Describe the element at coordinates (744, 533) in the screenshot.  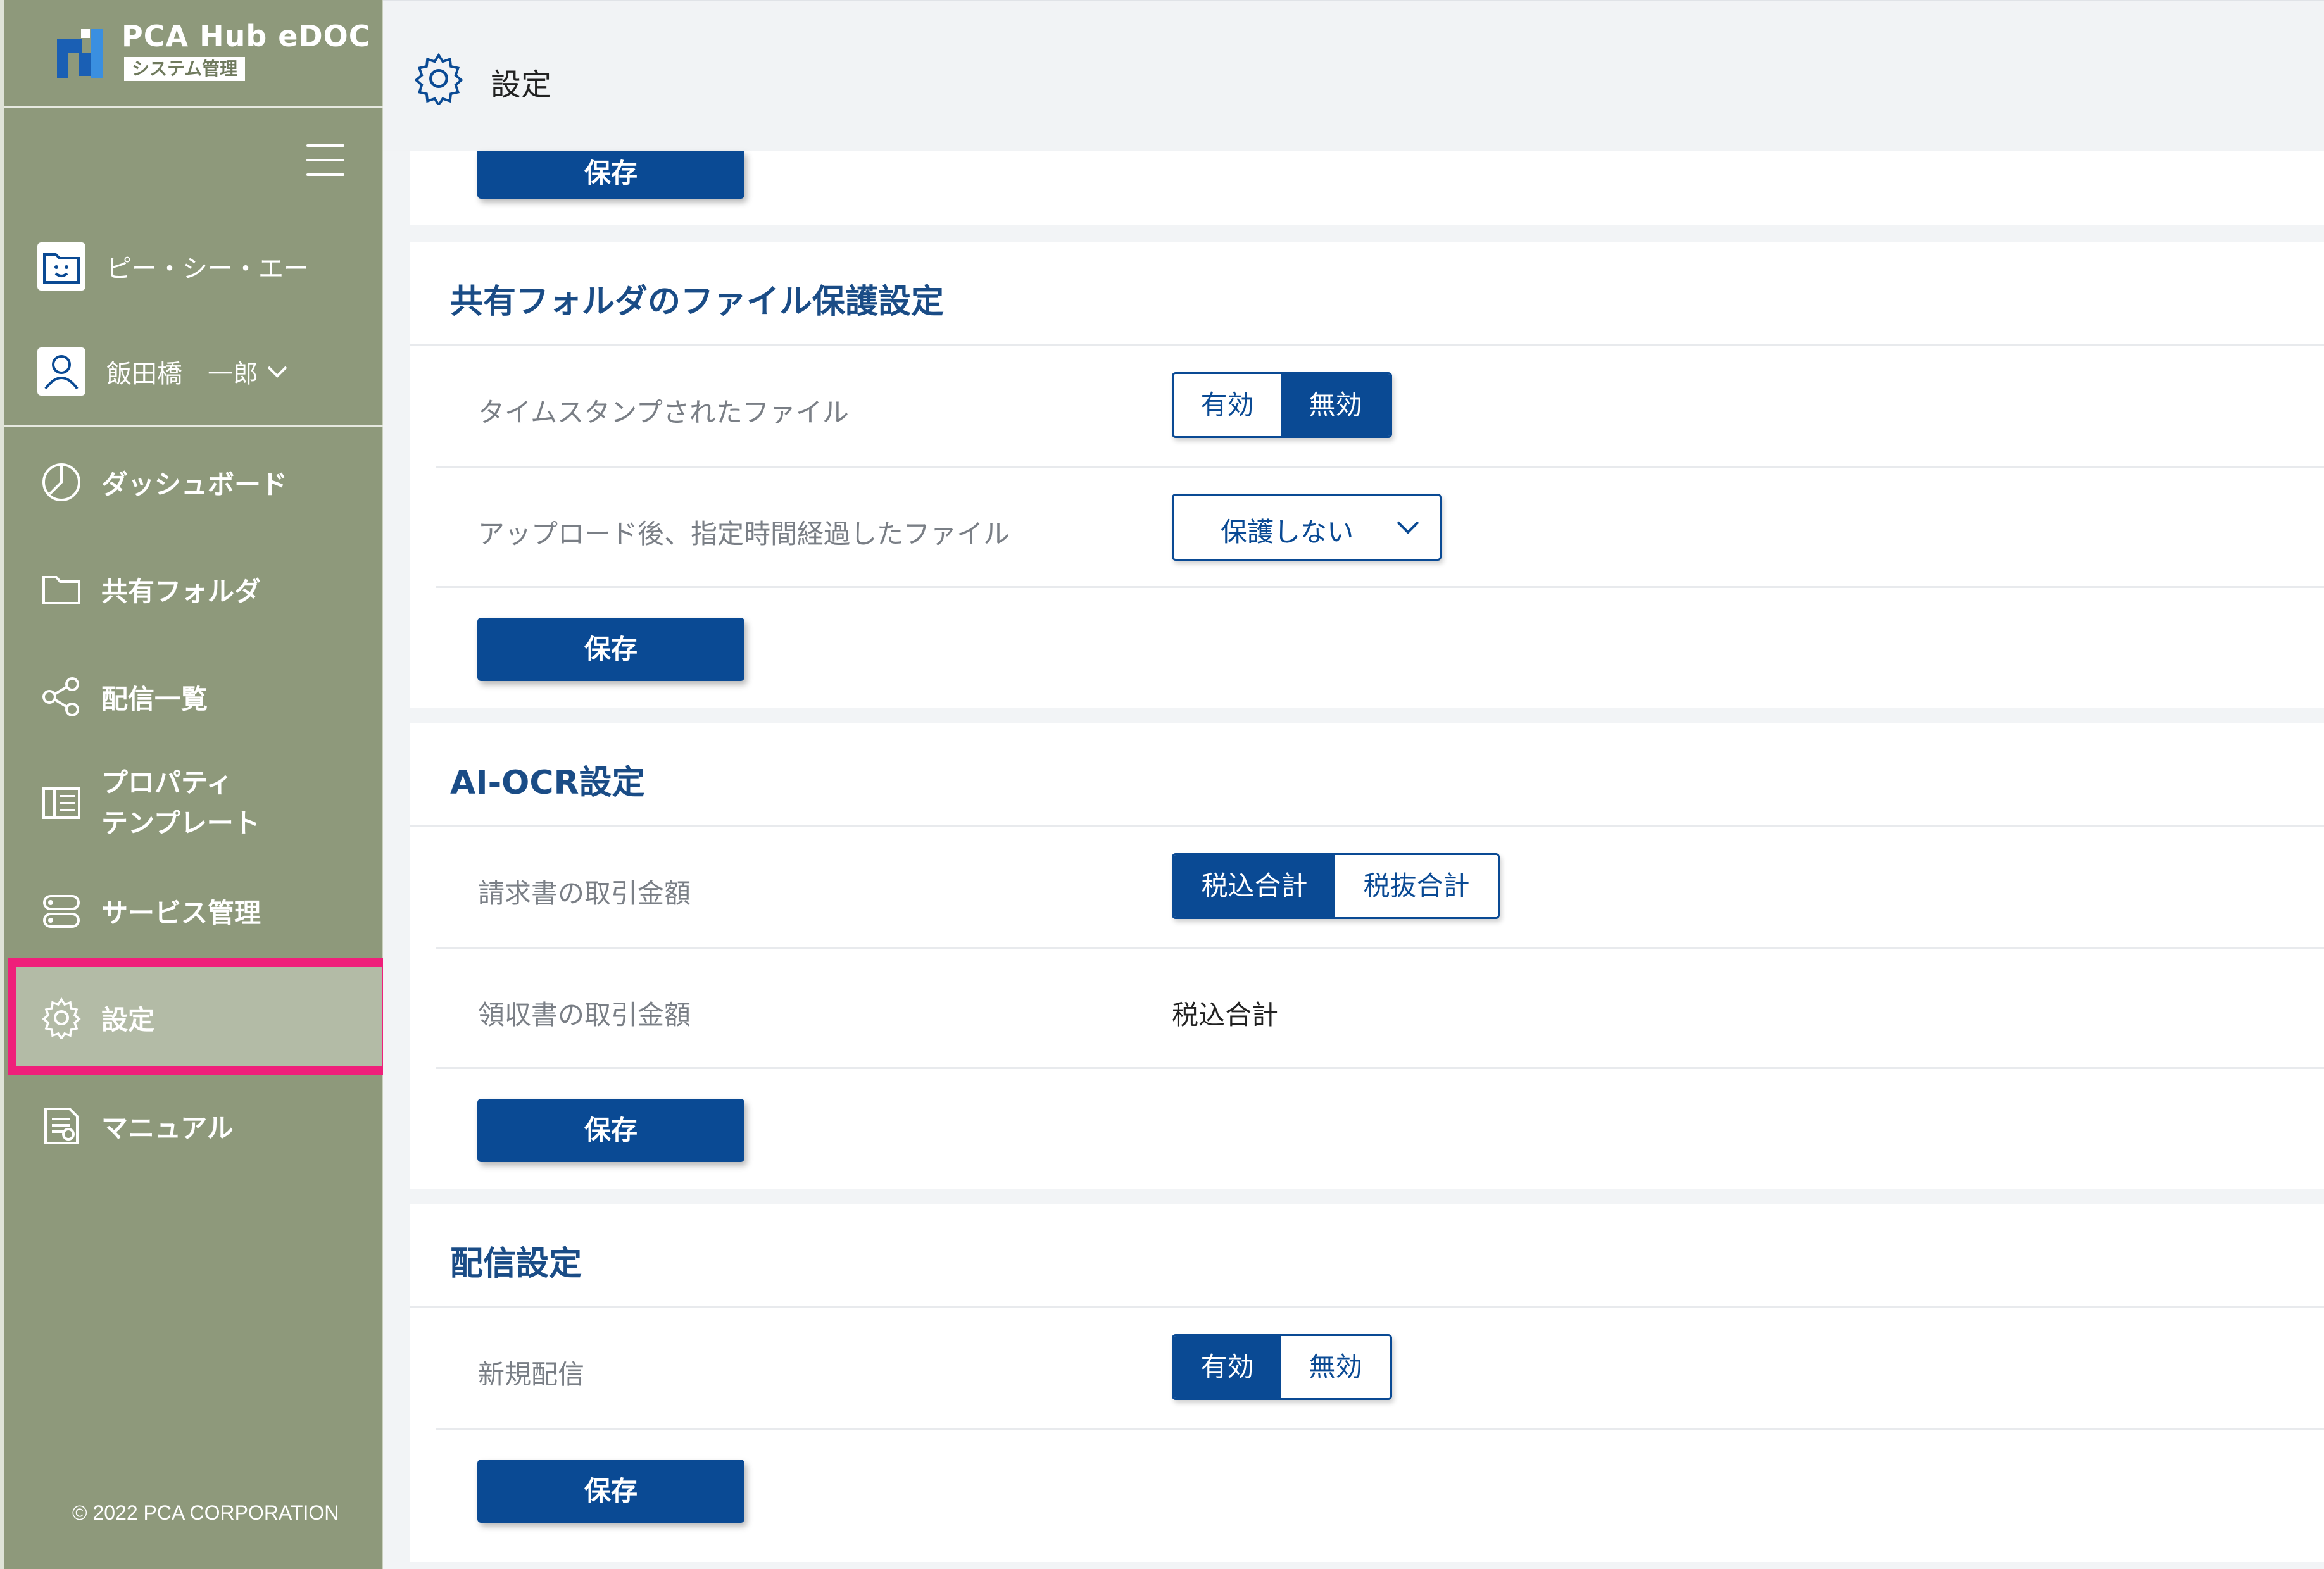
I see `setting-label: アップロード後、指定時間経過したファイル` at that location.